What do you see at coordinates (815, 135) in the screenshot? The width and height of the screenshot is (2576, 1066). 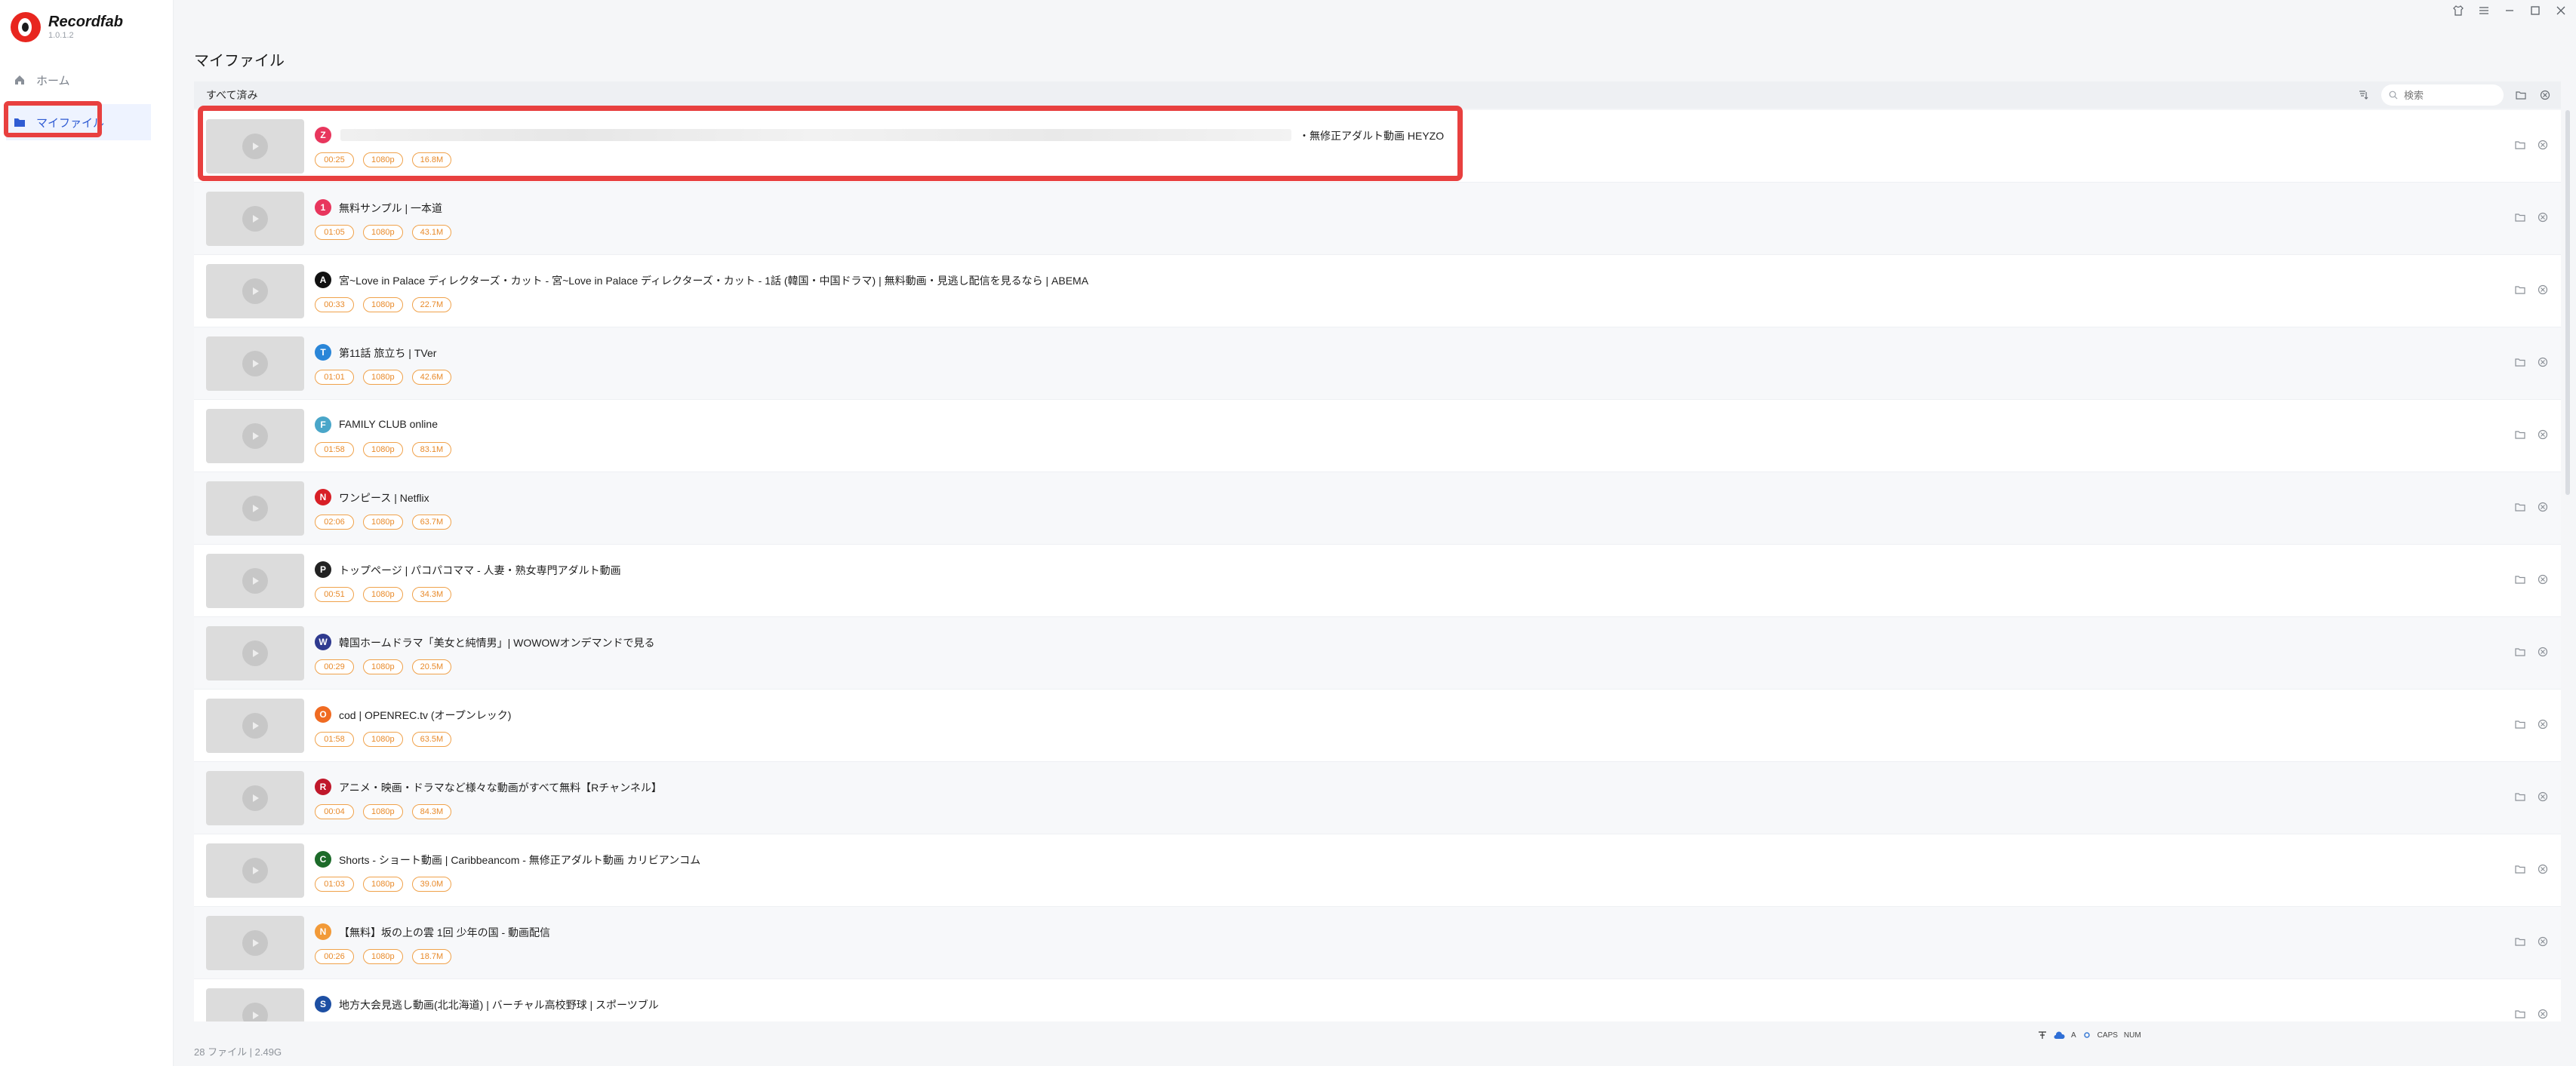 I see `redacted-title` at bounding box center [815, 135].